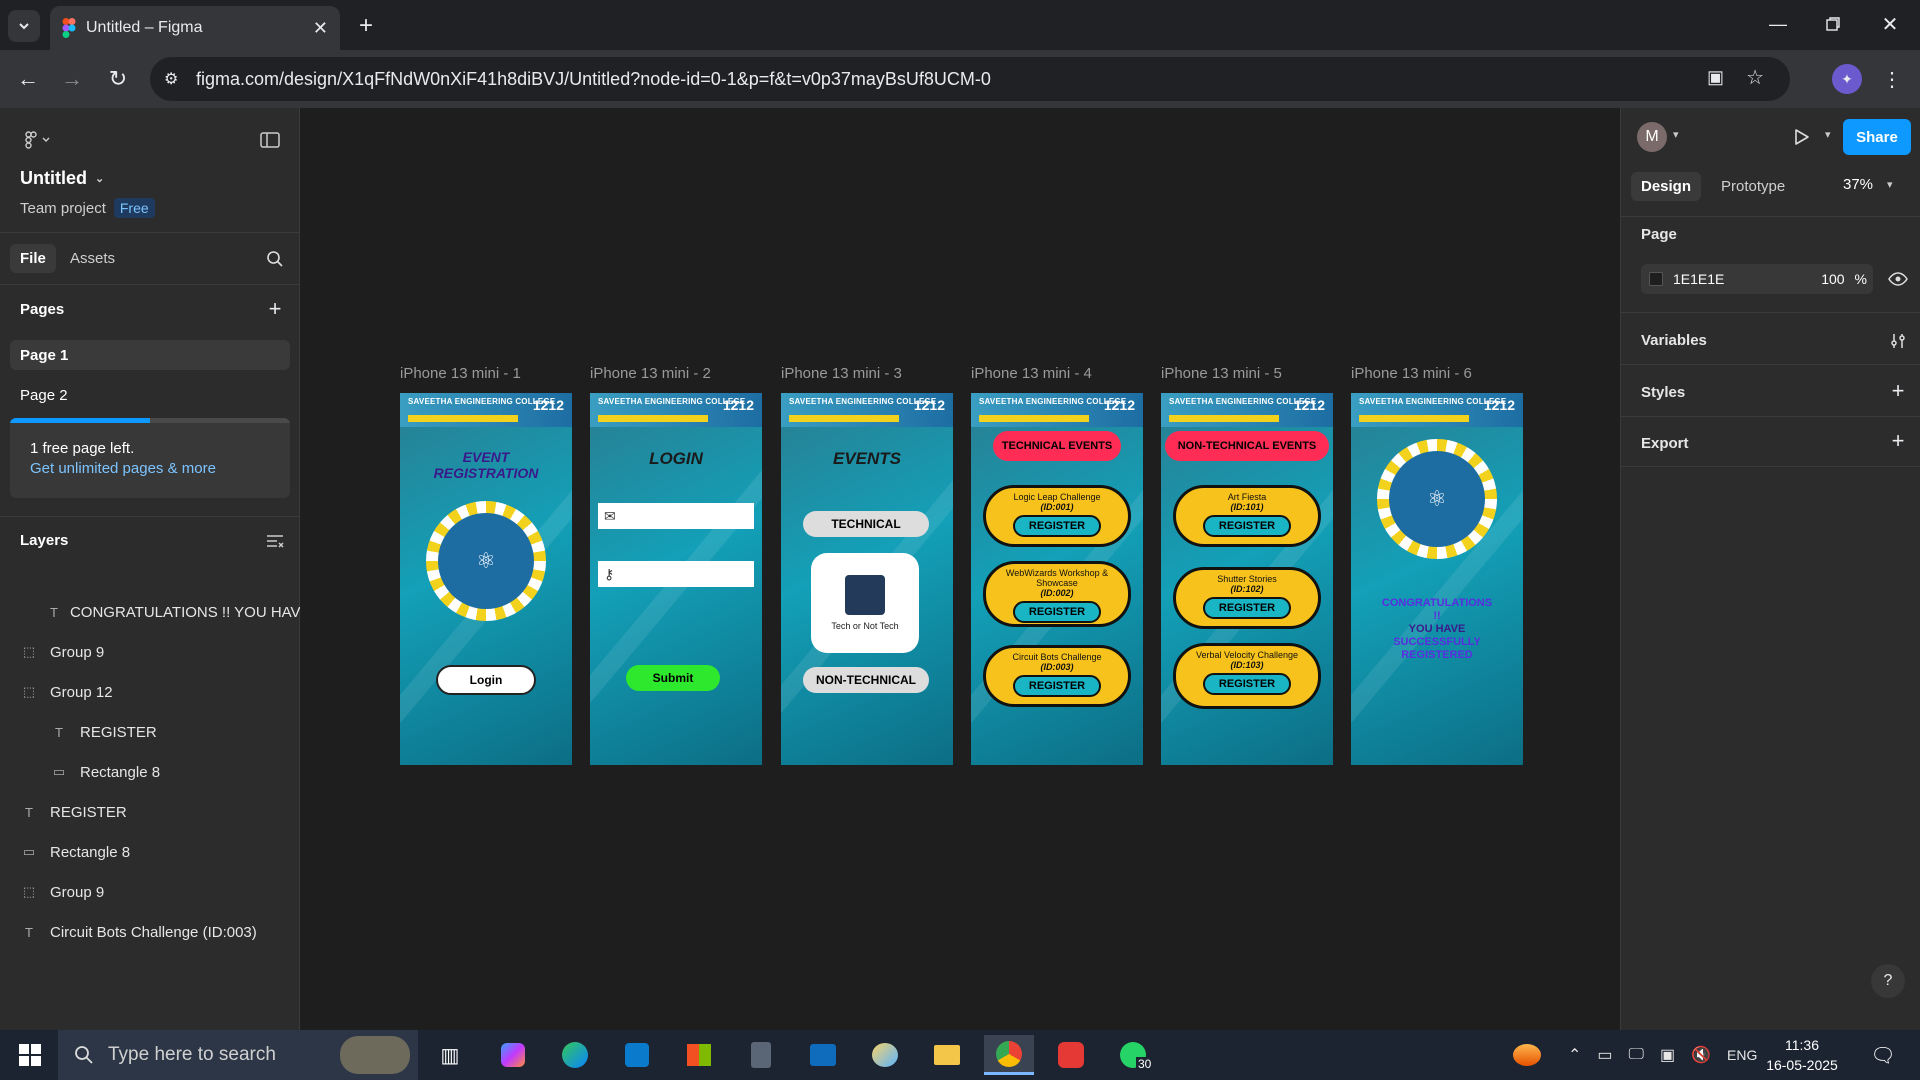  Describe the element at coordinates (1437, 642) in the screenshot. I see `msg-line-4: SUCCESSFULLY` at that location.